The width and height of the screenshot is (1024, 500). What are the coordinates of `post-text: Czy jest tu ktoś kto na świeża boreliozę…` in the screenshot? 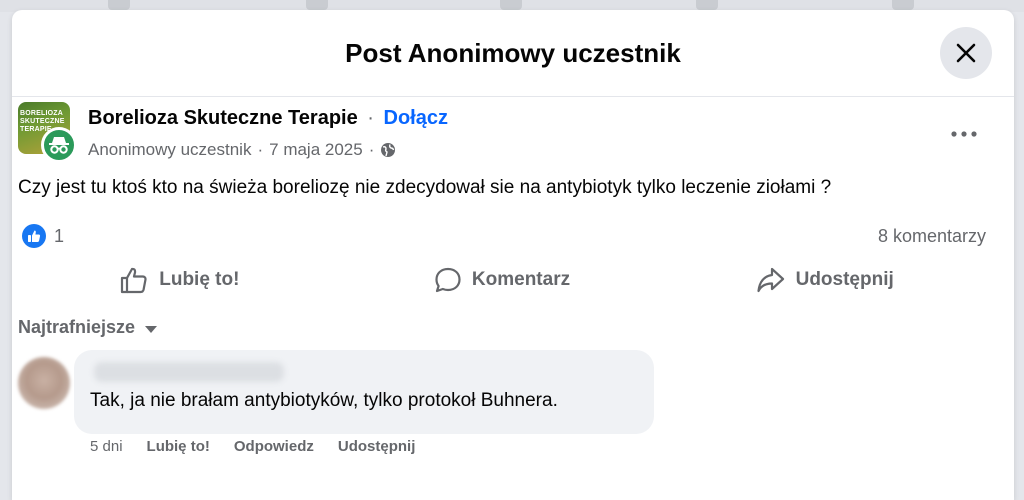 It's located at (425, 187).